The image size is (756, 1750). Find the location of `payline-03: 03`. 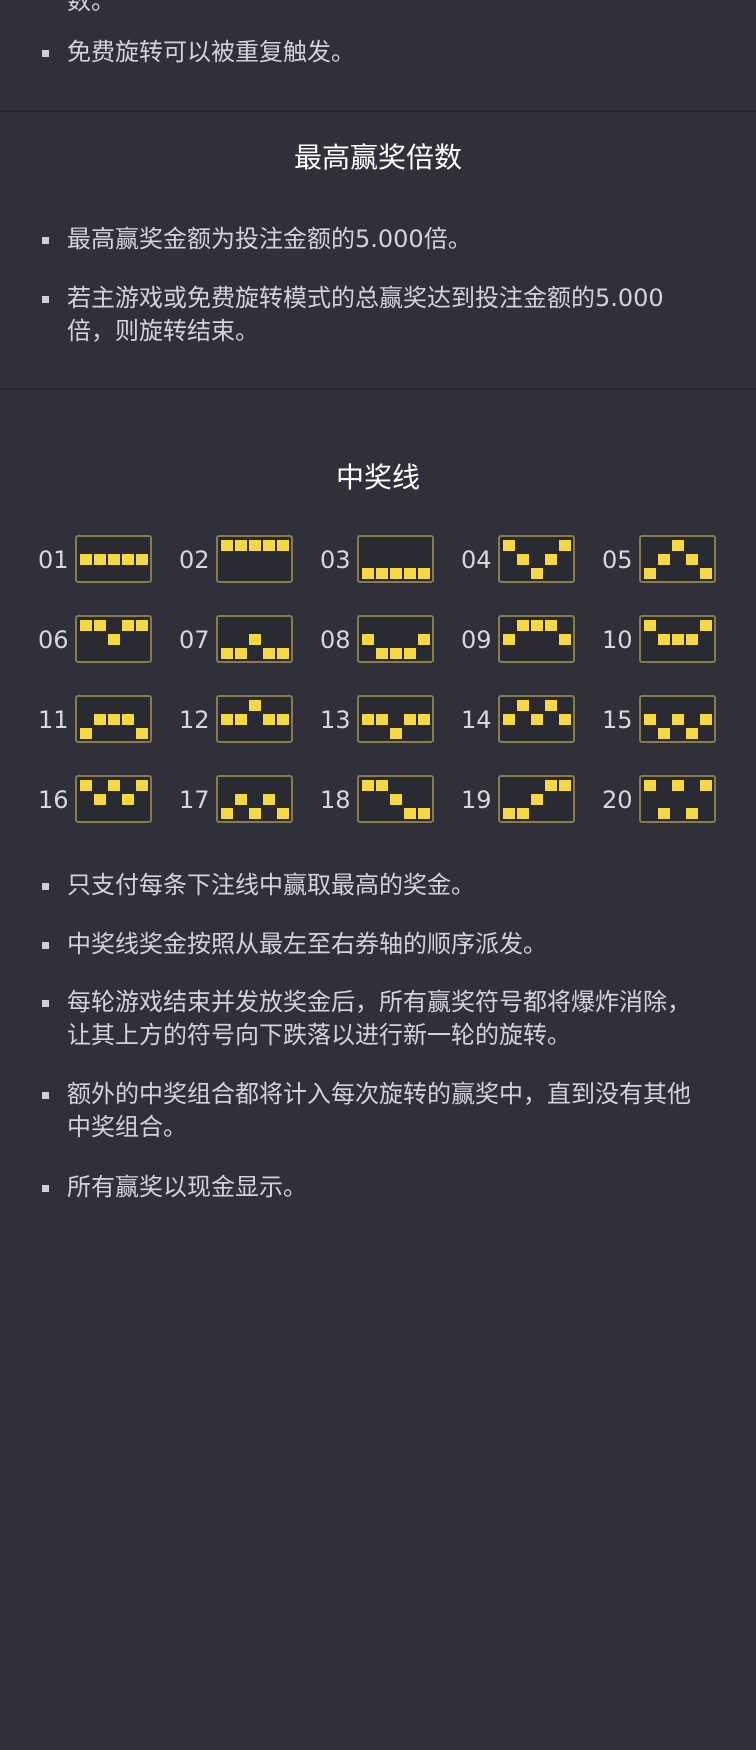

payline-03: 03 is located at coordinates (383, 560).